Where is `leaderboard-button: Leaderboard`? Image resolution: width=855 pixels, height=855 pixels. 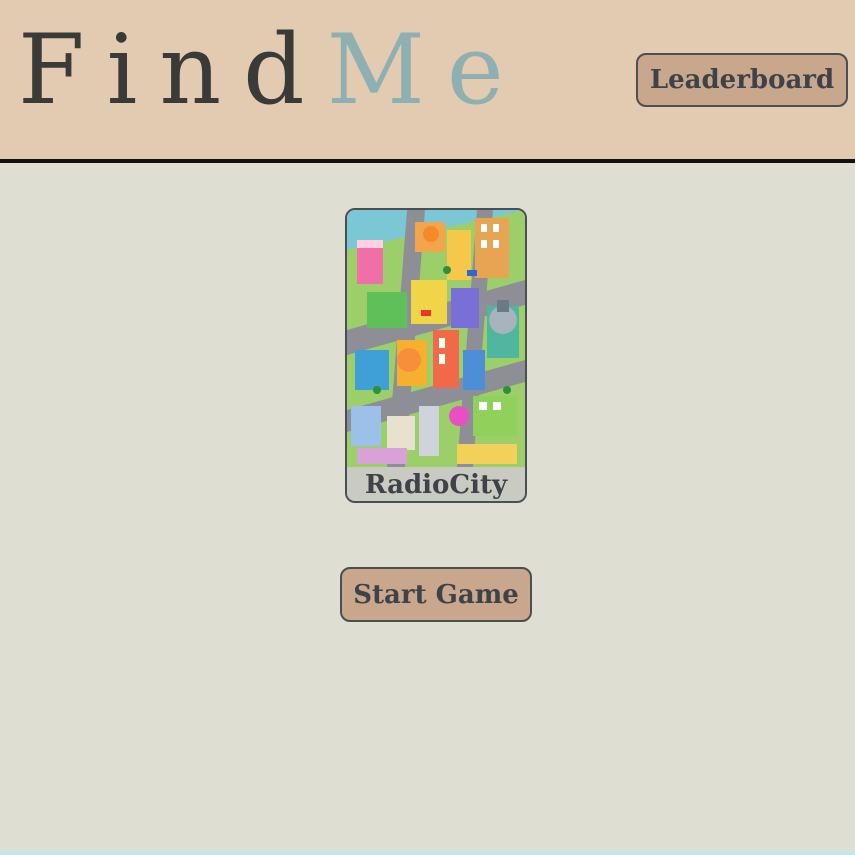 leaderboard-button: Leaderboard is located at coordinates (742, 80).